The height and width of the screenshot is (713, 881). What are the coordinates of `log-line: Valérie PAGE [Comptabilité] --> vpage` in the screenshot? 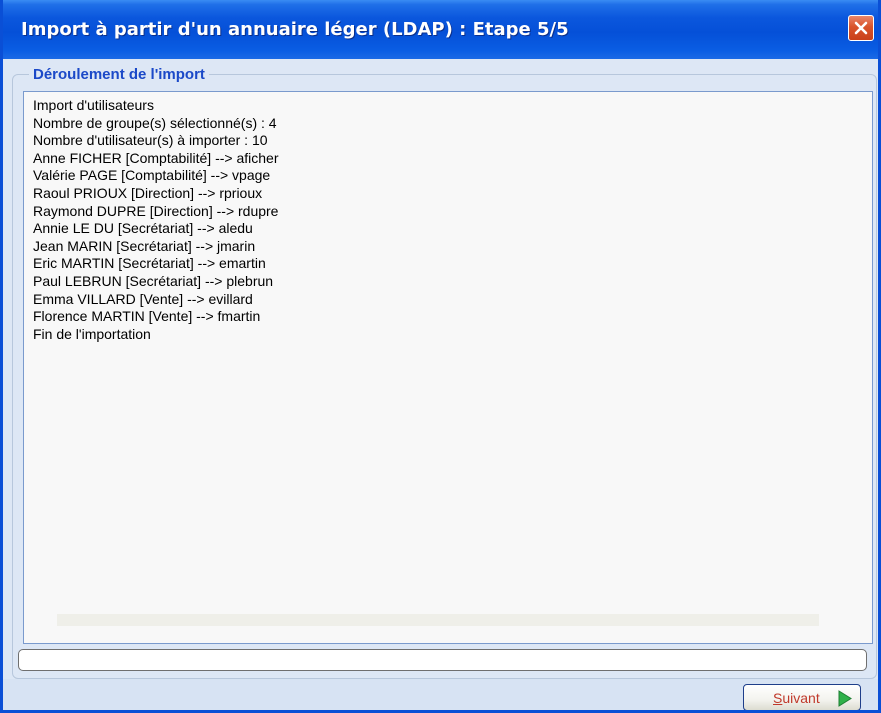 It's located at (152, 175).